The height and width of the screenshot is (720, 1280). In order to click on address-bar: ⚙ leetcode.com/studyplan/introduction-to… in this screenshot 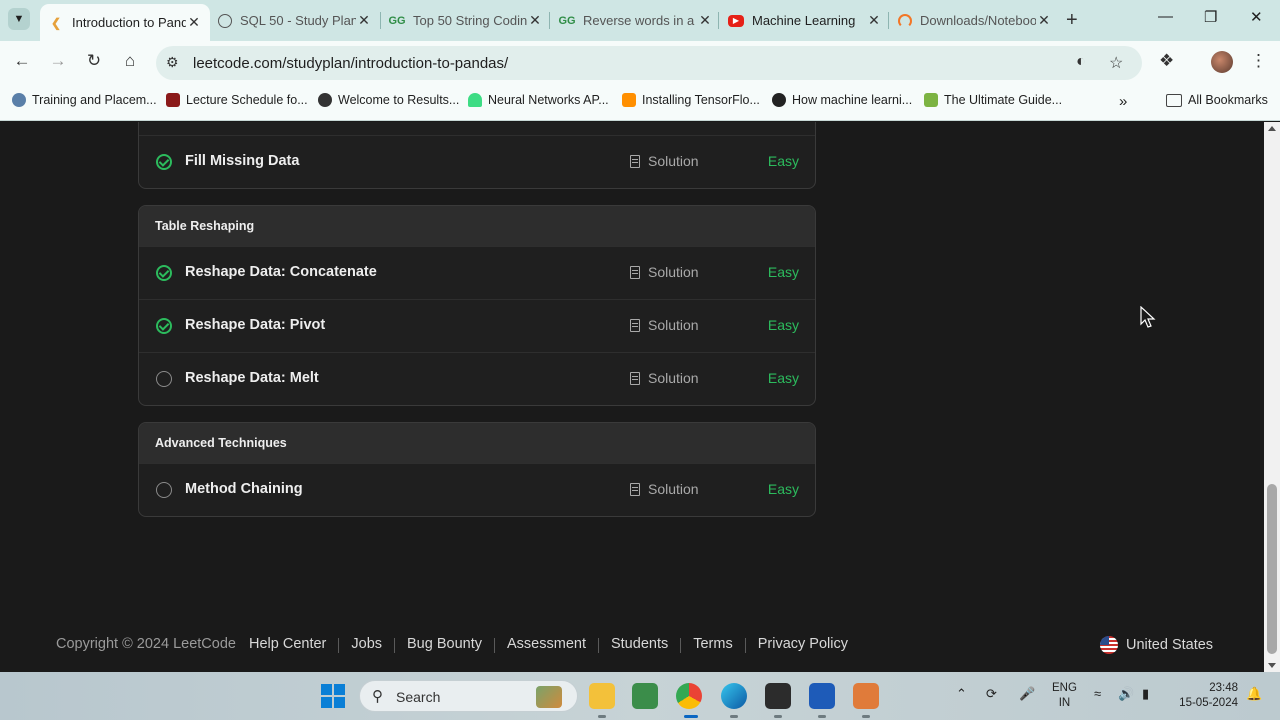, I will do `click(649, 63)`.